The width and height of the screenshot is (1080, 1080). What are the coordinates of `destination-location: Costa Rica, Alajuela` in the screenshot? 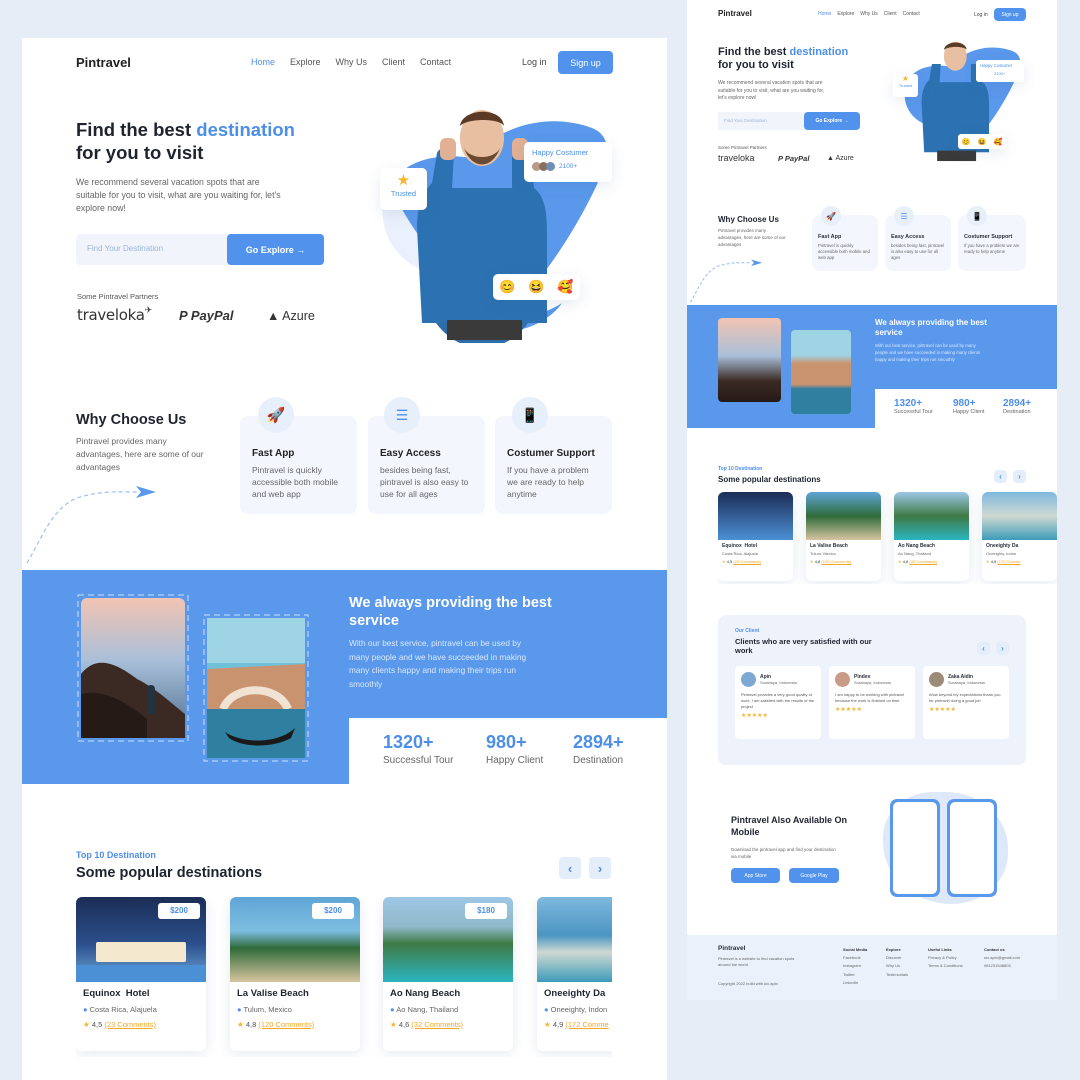 It's located at (123, 1009).